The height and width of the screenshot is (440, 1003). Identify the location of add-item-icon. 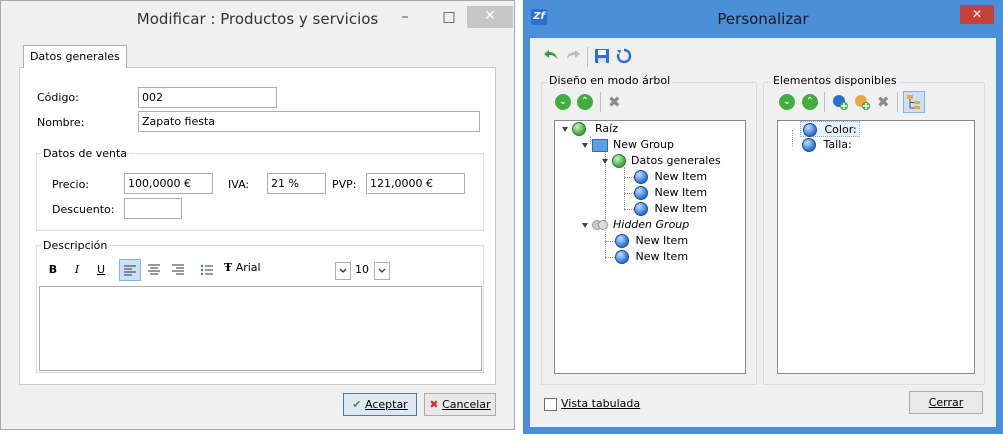
(840, 102).